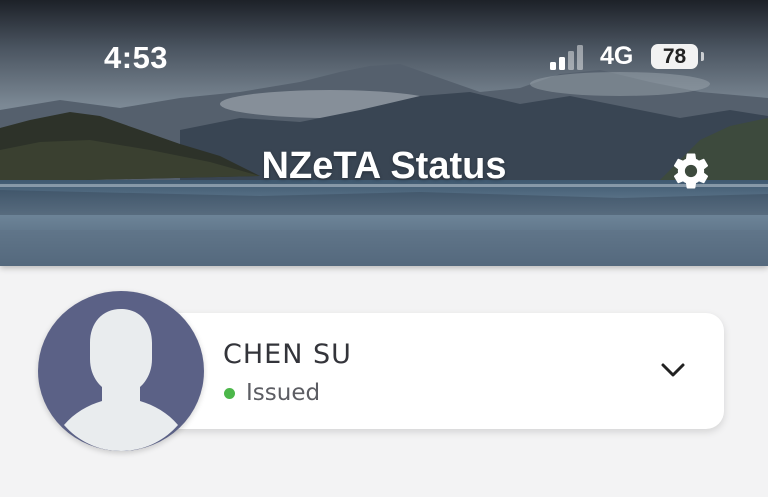 The image size is (768, 497). I want to click on status-indicator-dot, so click(229, 393).